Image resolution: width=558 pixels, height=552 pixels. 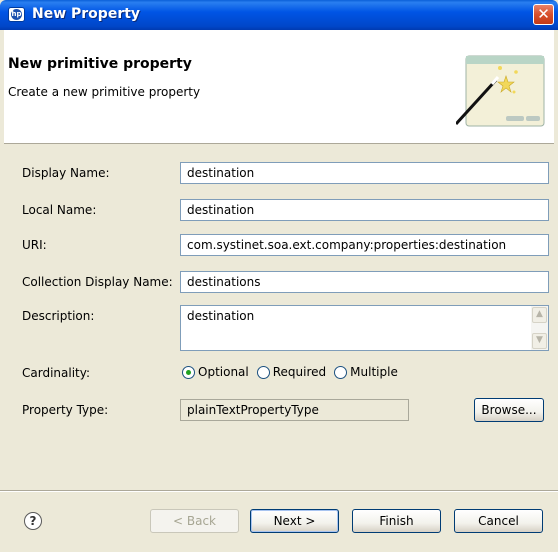 I want to click on radio-multiple: Multiple, so click(x=366, y=372).